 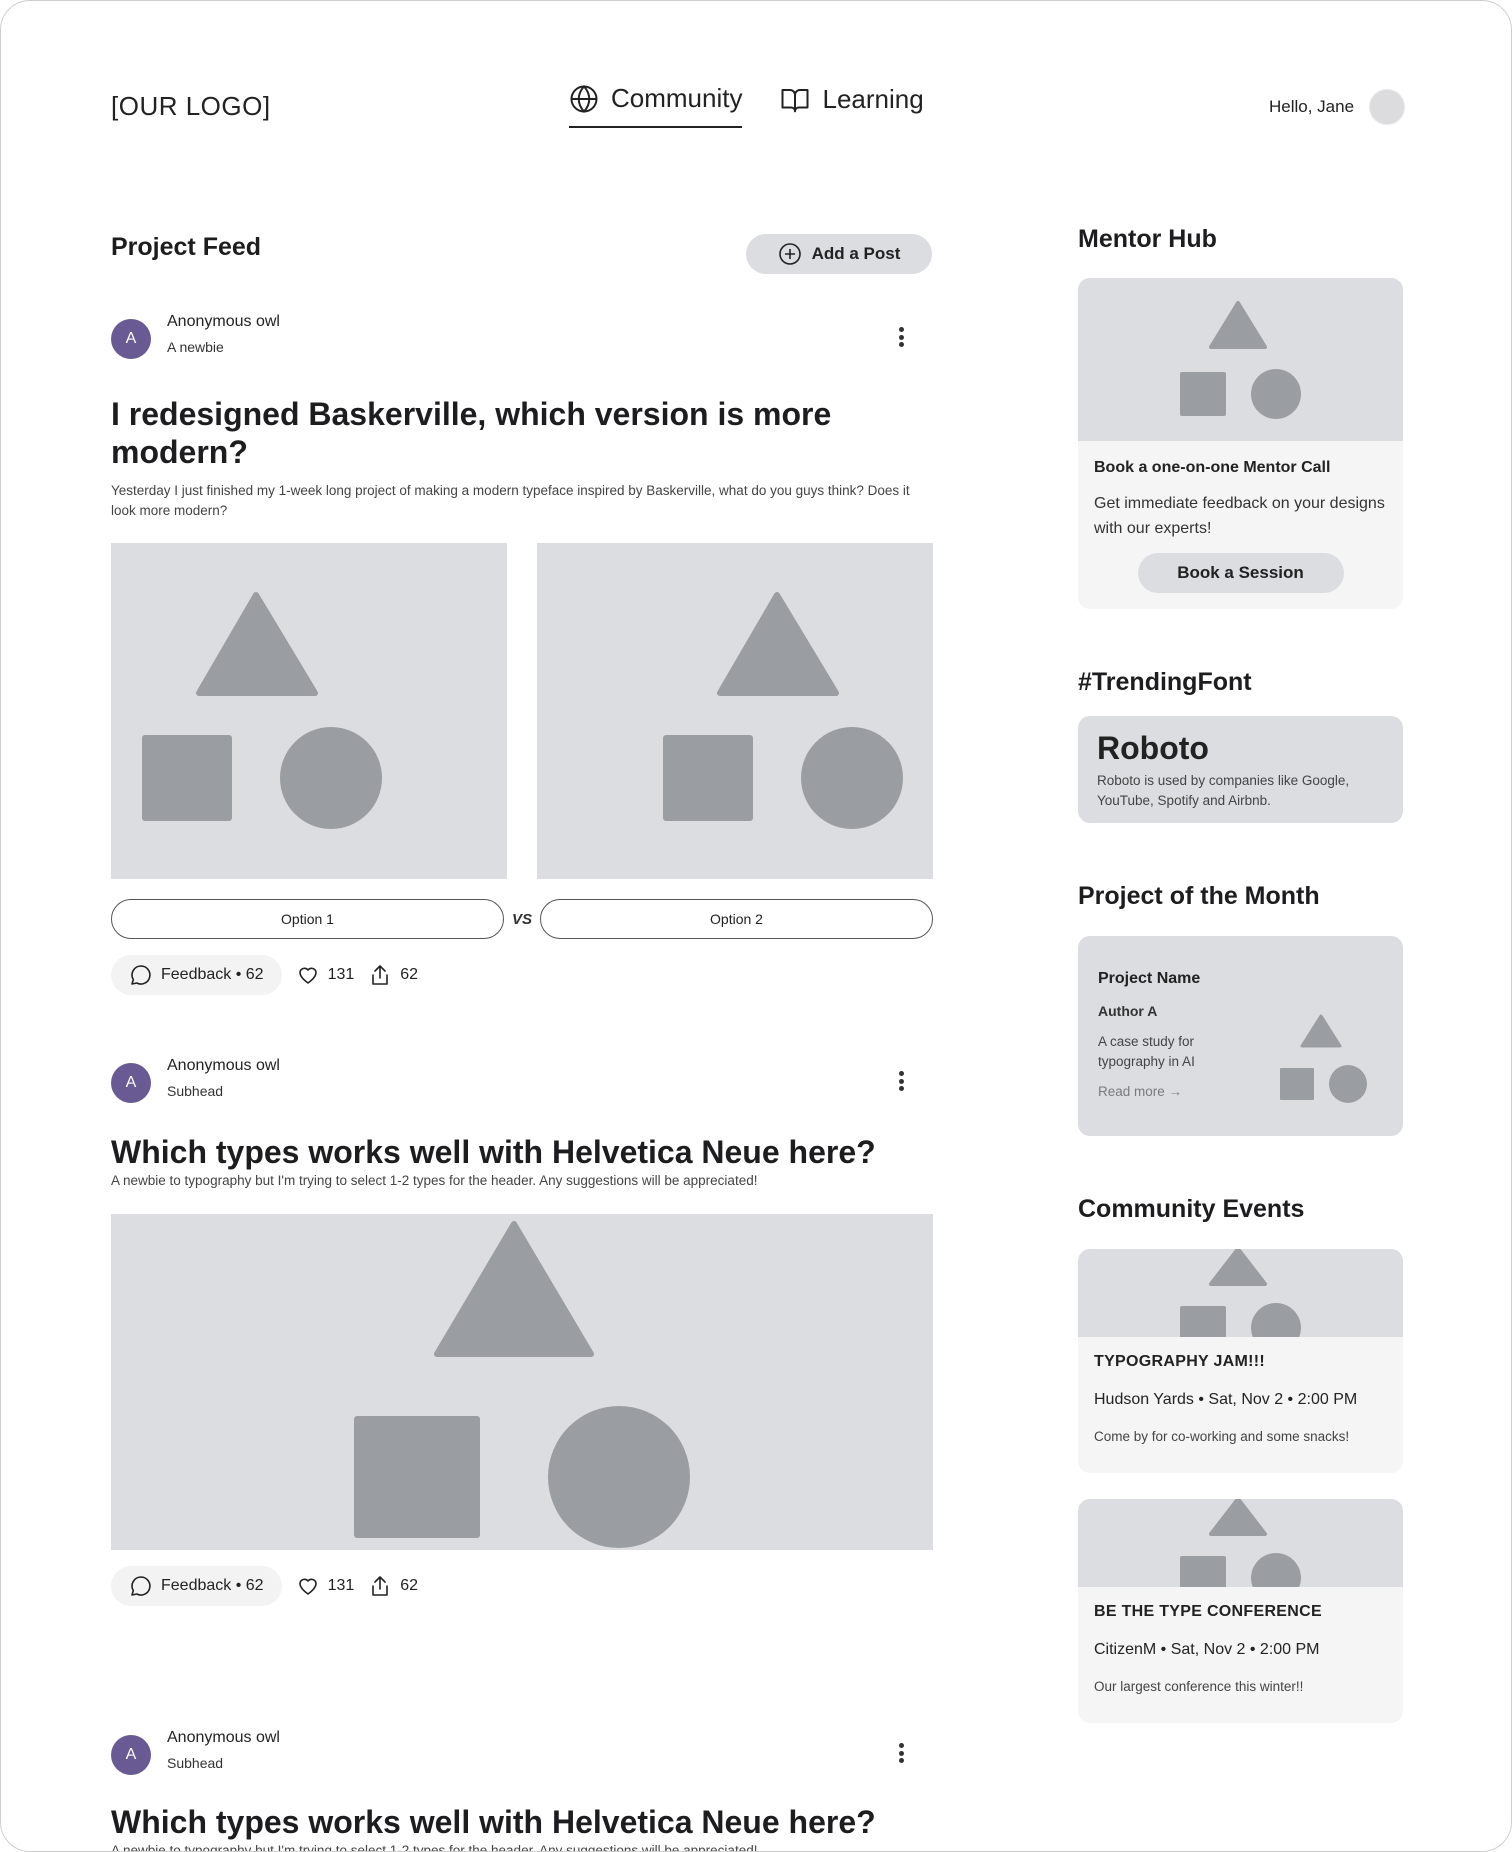 I want to click on logo: [OUR LOGO], so click(x=191, y=106).